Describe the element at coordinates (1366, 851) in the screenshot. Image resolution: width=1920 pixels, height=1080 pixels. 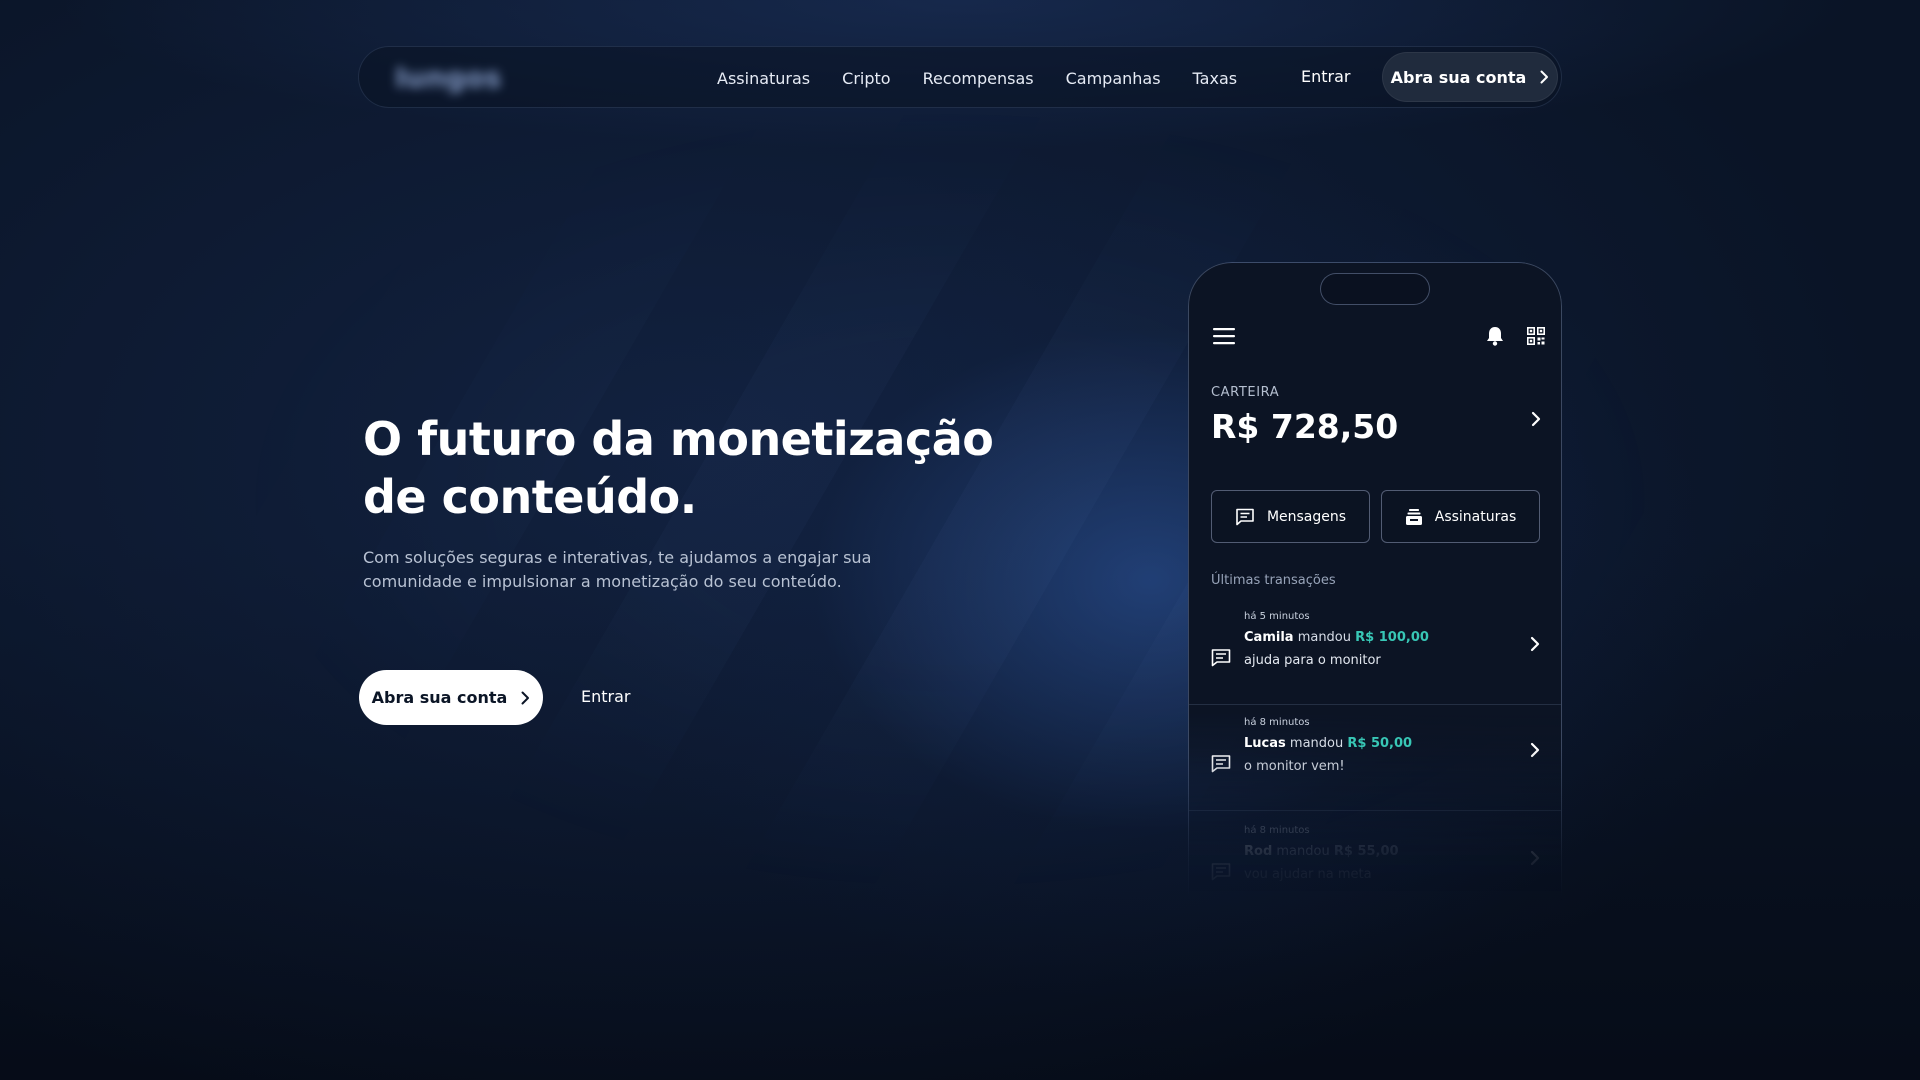
I see `transaction-amount: R$ 55,00` at that location.